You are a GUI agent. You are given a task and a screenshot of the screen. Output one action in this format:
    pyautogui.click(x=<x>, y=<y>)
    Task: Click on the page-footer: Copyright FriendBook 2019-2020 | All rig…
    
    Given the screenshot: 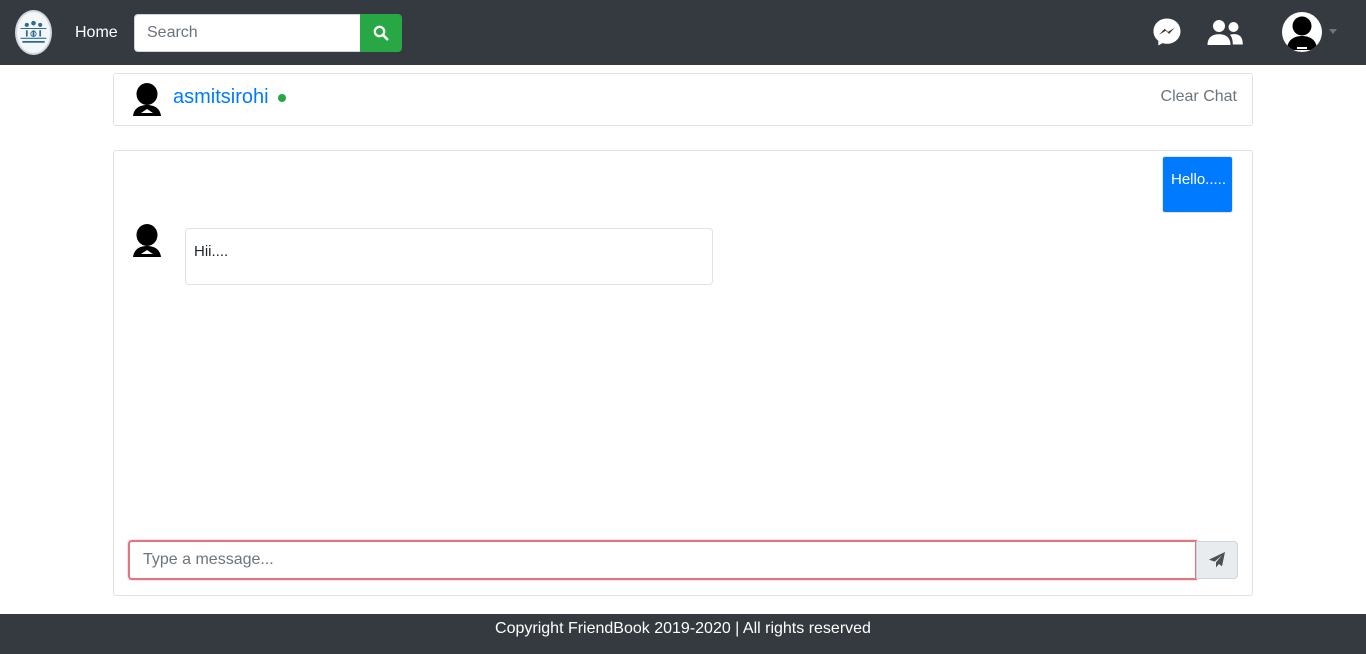 What is the action you would take?
    pyautogui.click(x=683, y=634)
    